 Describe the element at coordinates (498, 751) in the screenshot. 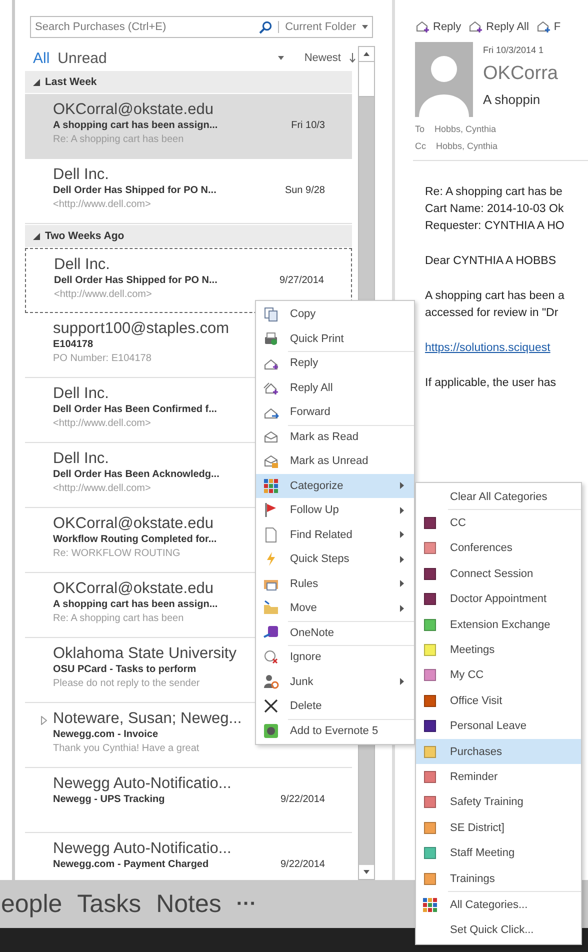

I see `category-item: Purchases` at that location.